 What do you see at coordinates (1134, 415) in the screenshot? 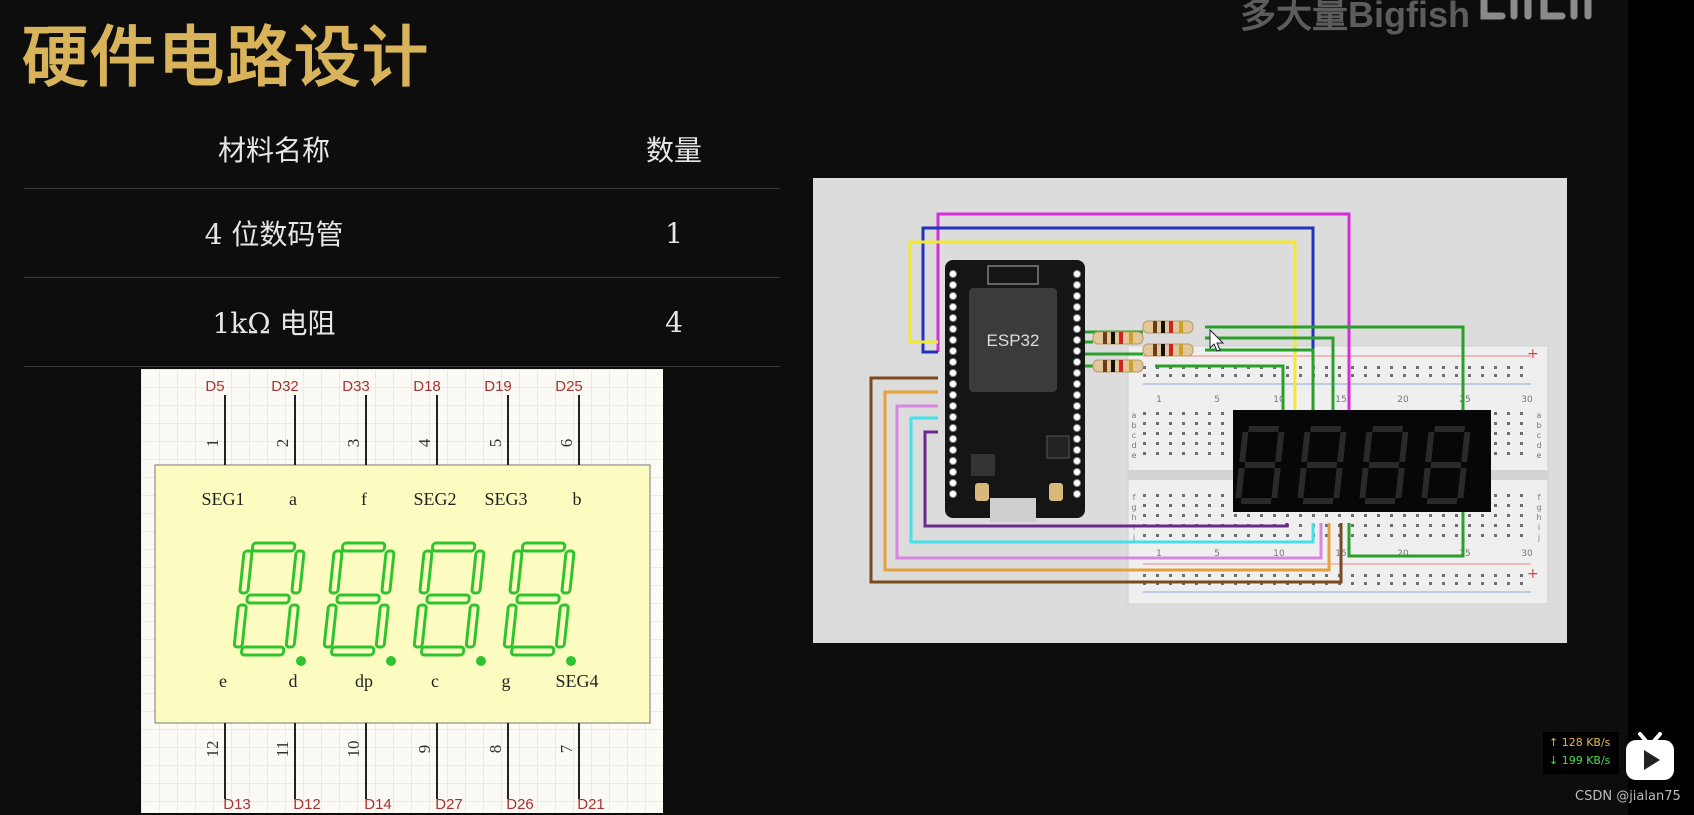
I see `breadboard-row-letter: a` at bounding box center [1134, 415].